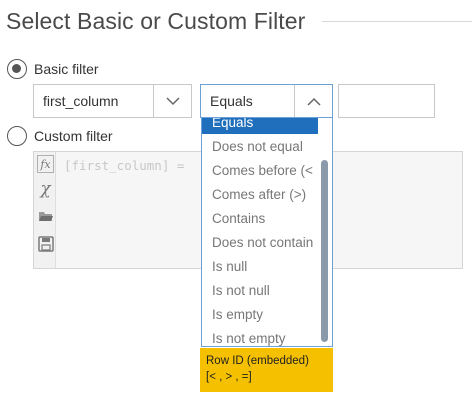 Image resolution: width=474 pixels, height=398 pixels. What do you see at coordinates (229, 377) in the screenshot?
I see `tooltip-line-2: [< , > , =]` at bounding box center [229, 377].